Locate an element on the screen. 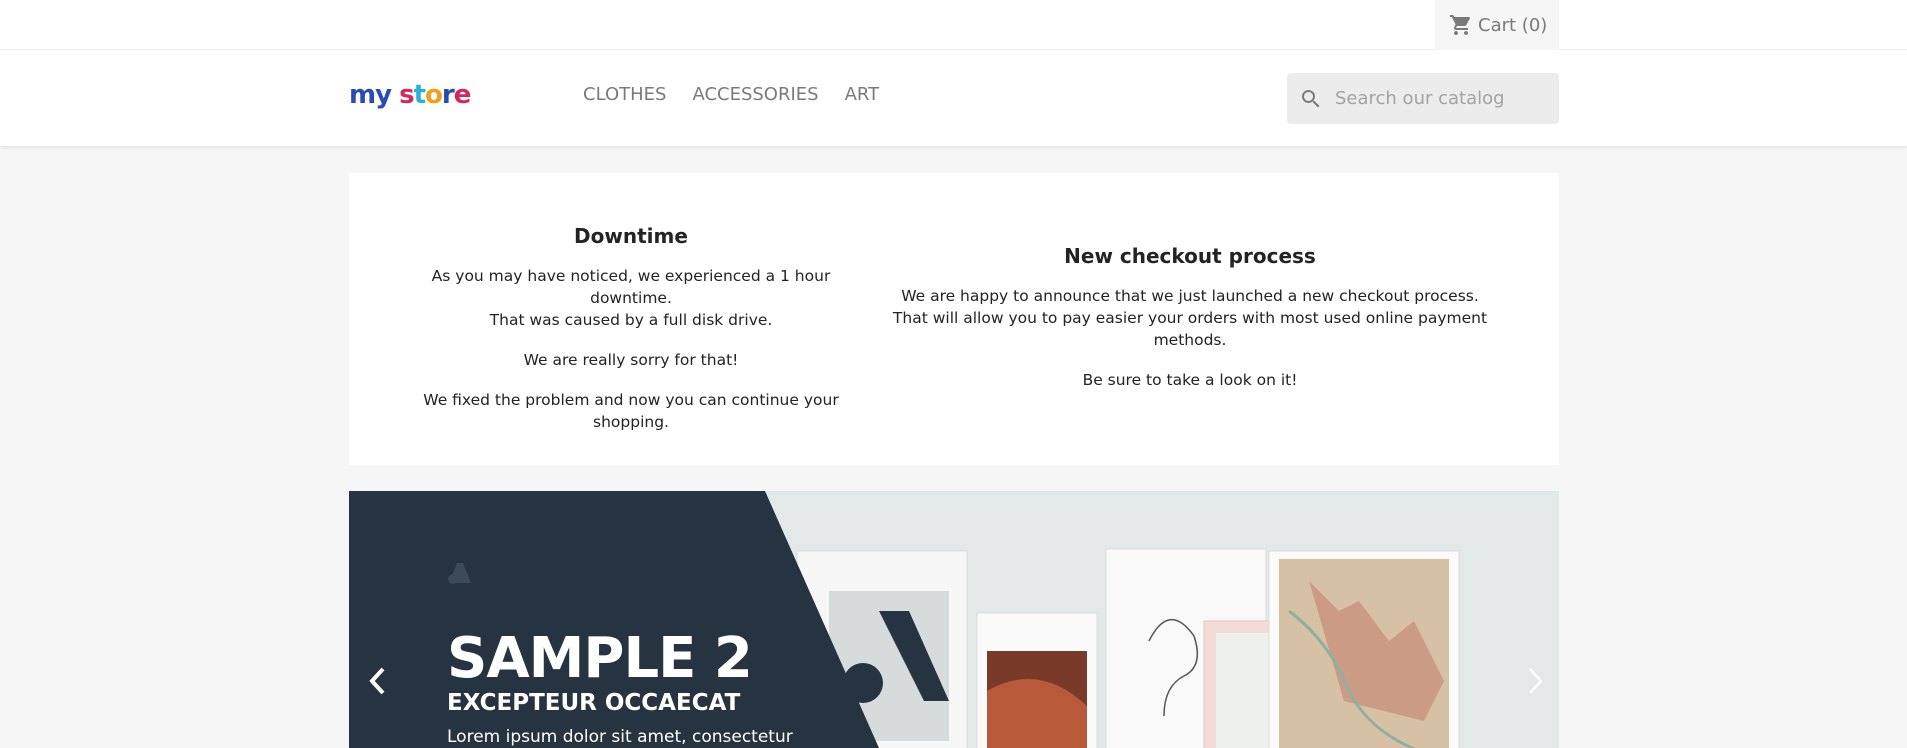 This screenshot has height=748, width=1907. news-paragraph: We are really sorry for that! is located at coordinates (631, 360).